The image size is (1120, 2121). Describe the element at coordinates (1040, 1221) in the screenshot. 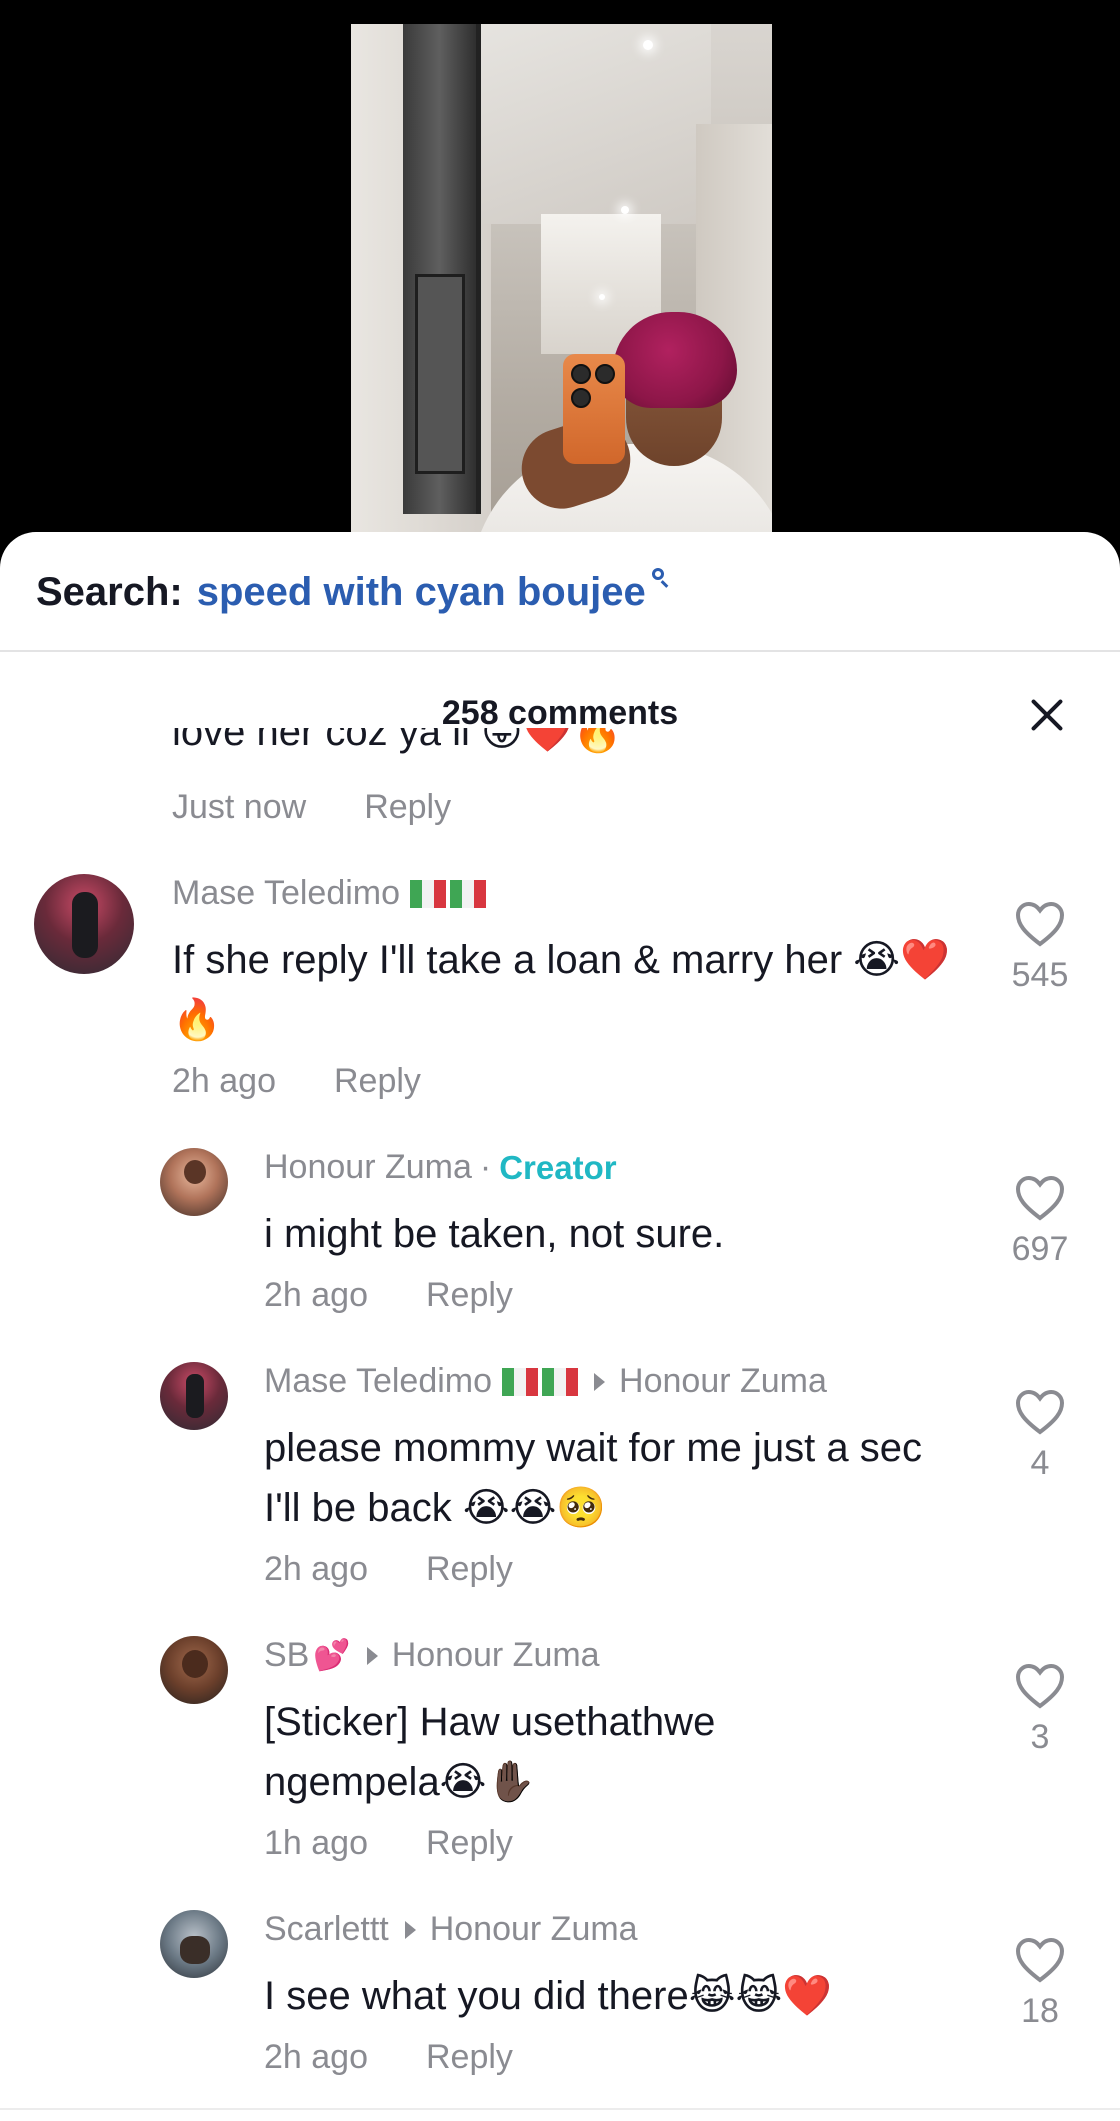

I see `like-button: 697` at that location.